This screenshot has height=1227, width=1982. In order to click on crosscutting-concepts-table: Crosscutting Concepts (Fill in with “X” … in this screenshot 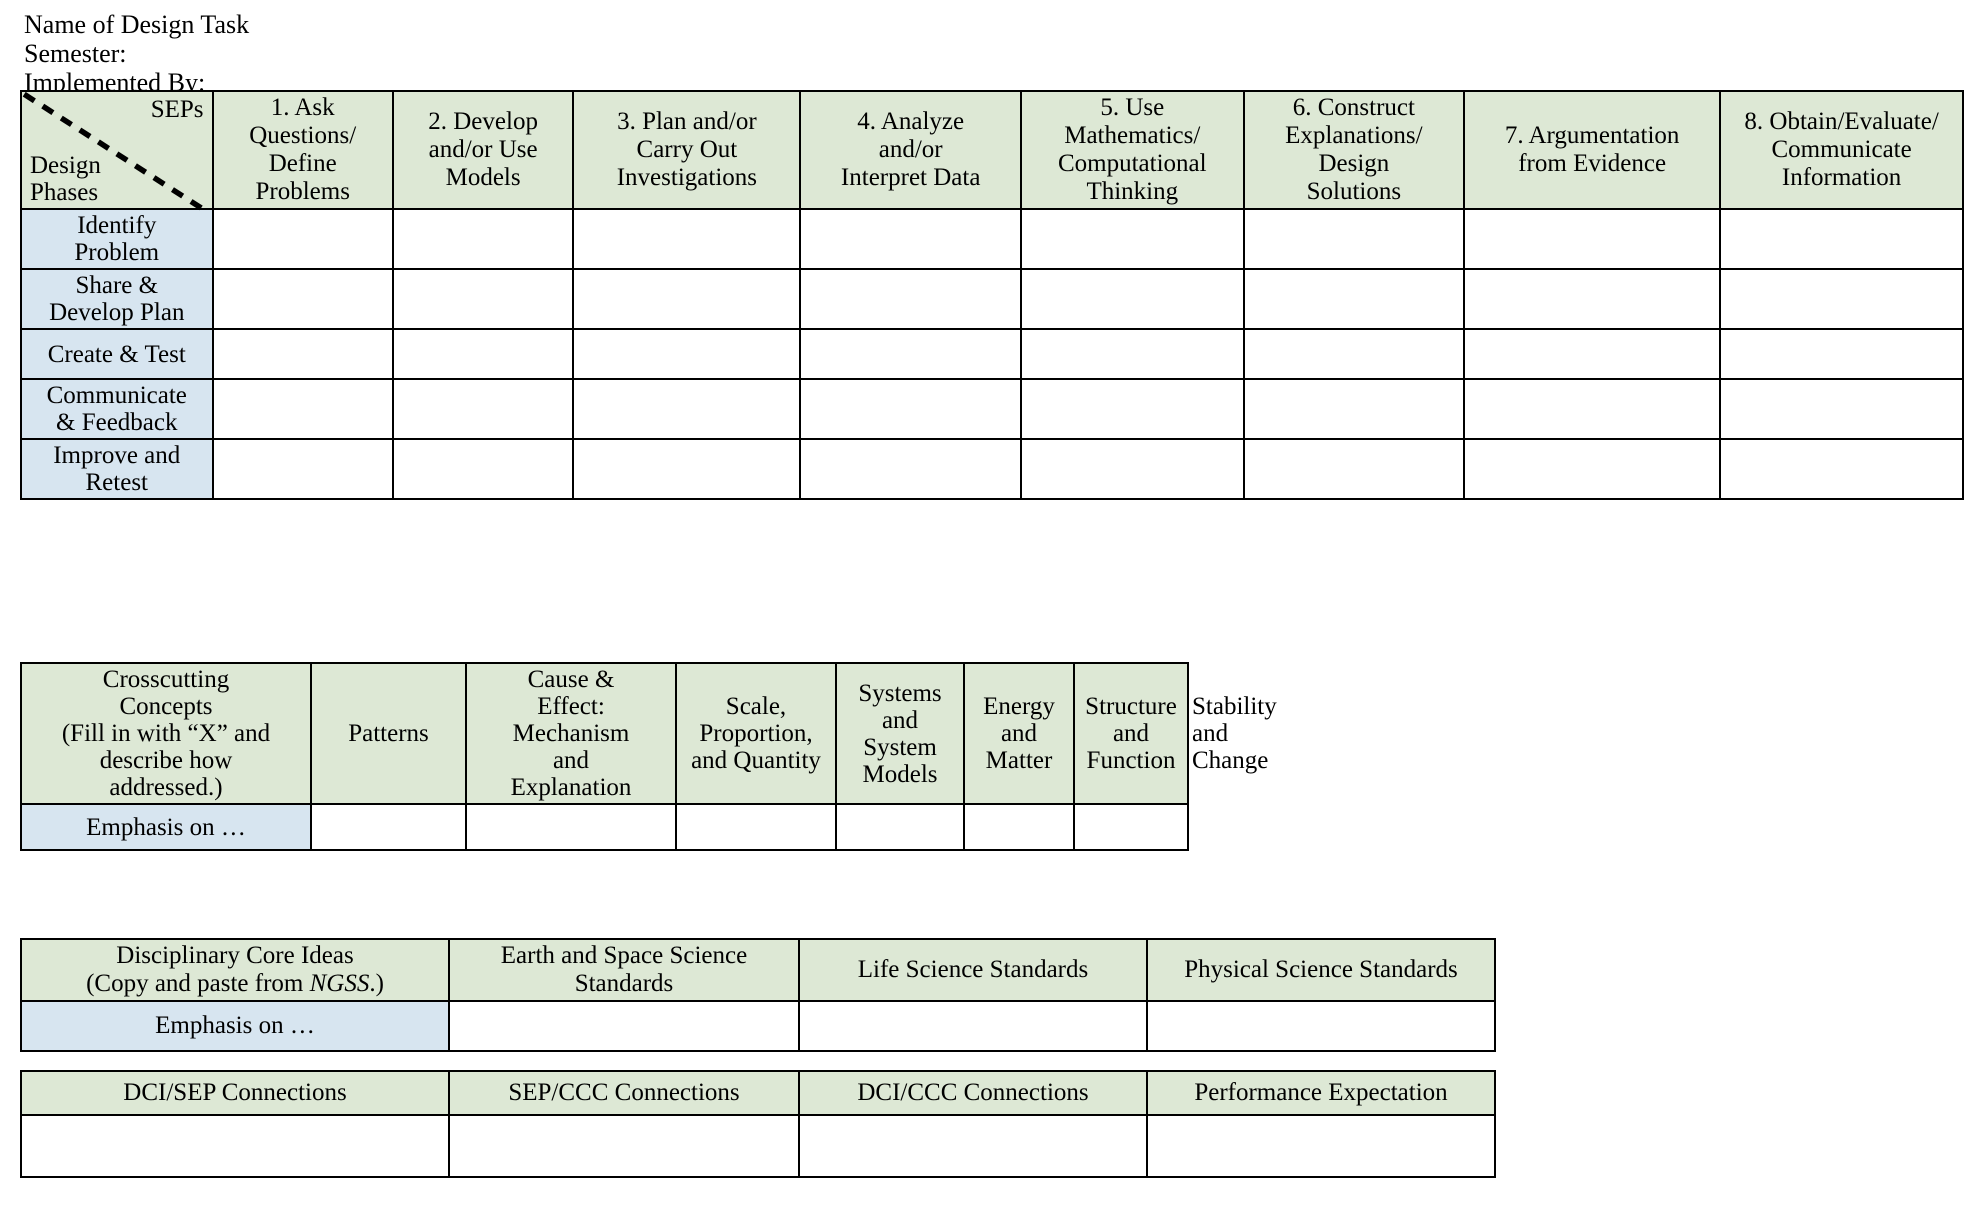, I will do `click(648, 756)`.